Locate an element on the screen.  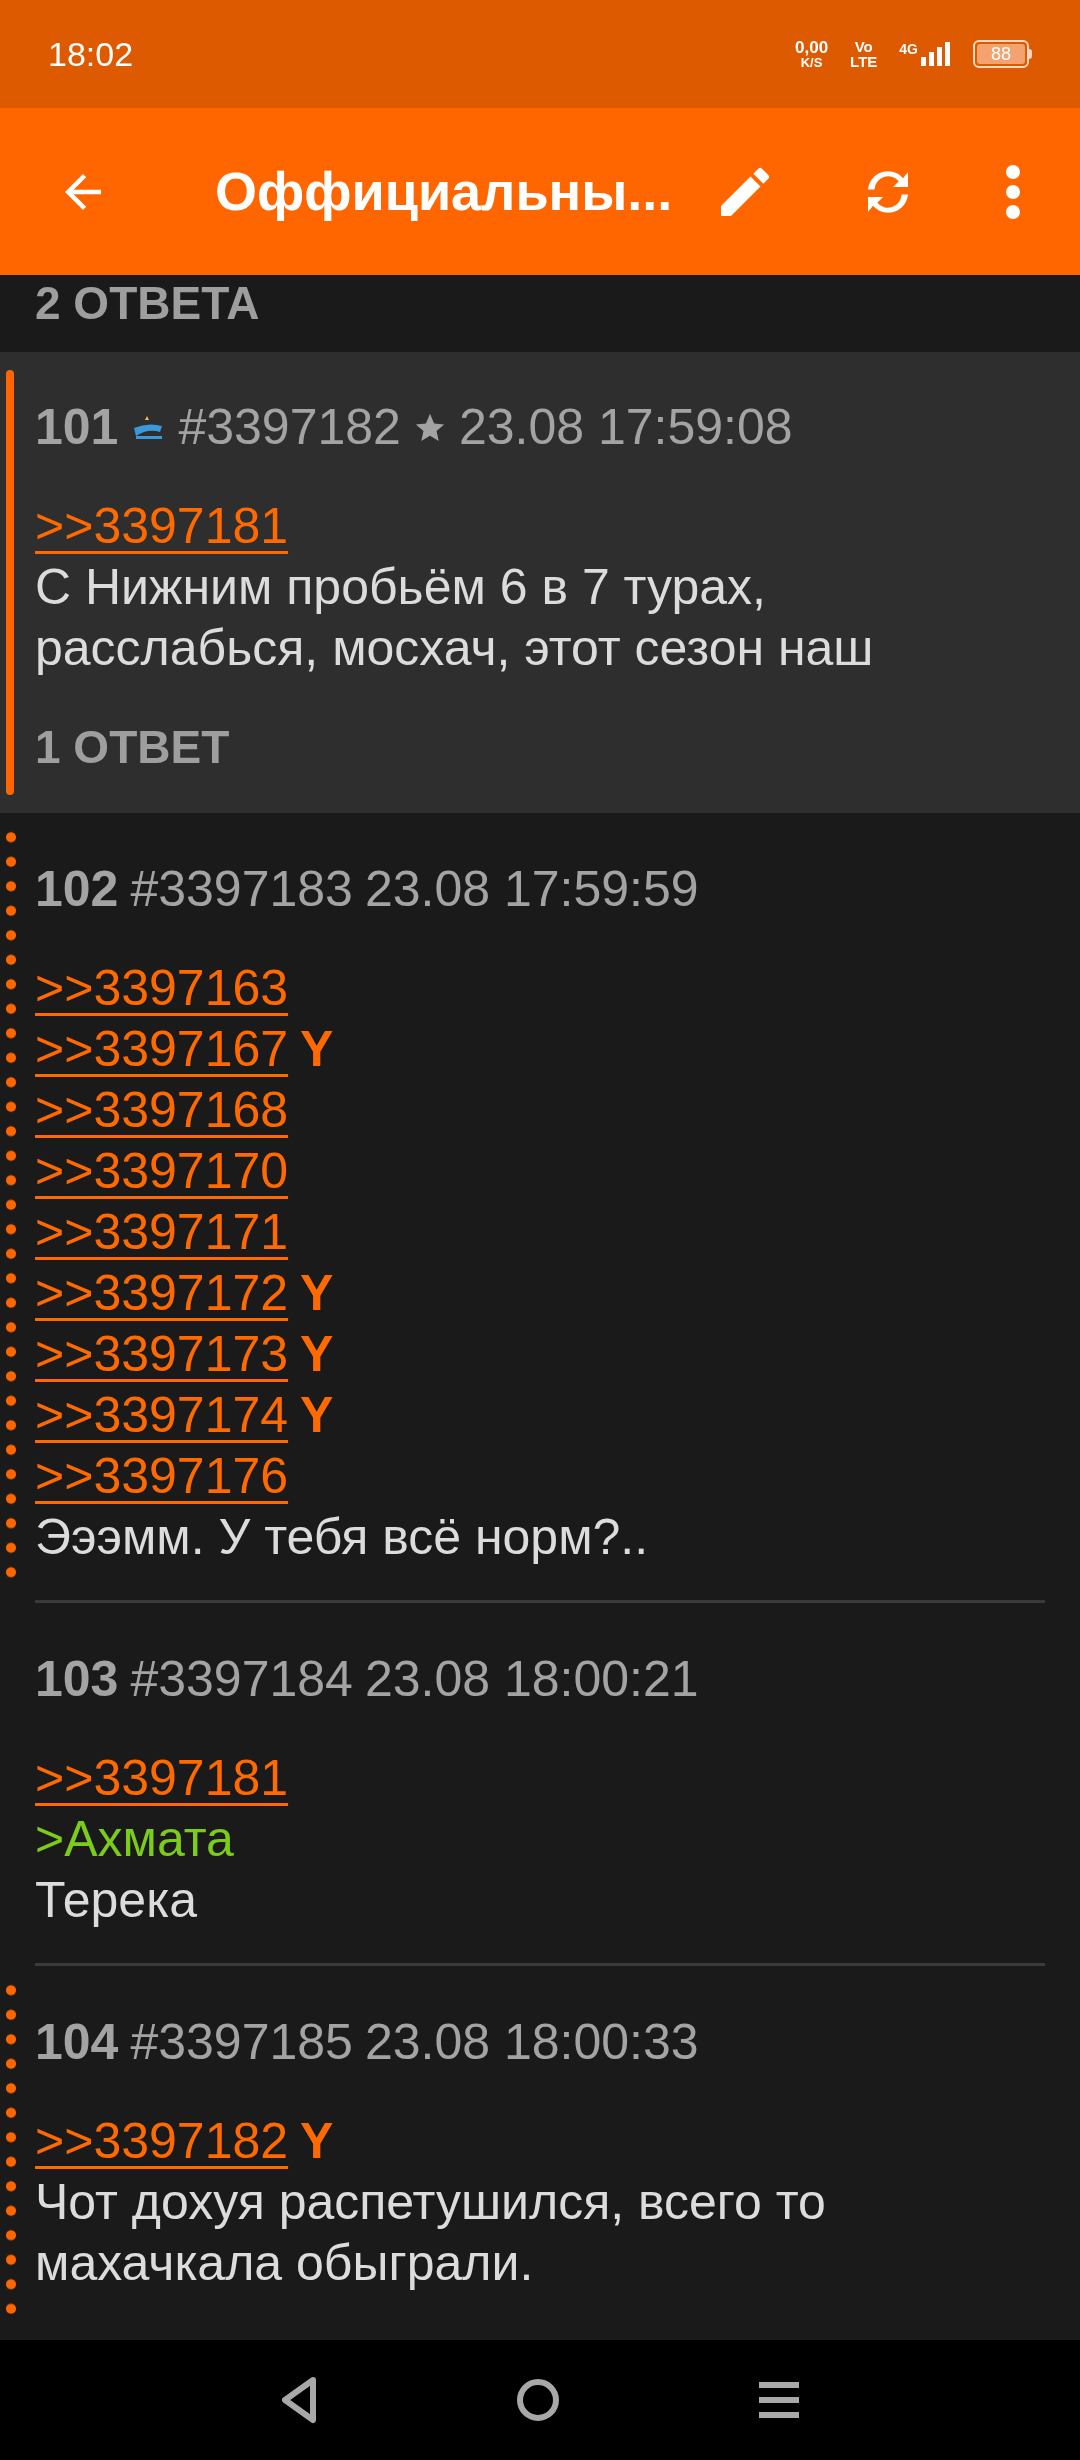
reply-link: >>3397163 is located at coordinates (162, 988).